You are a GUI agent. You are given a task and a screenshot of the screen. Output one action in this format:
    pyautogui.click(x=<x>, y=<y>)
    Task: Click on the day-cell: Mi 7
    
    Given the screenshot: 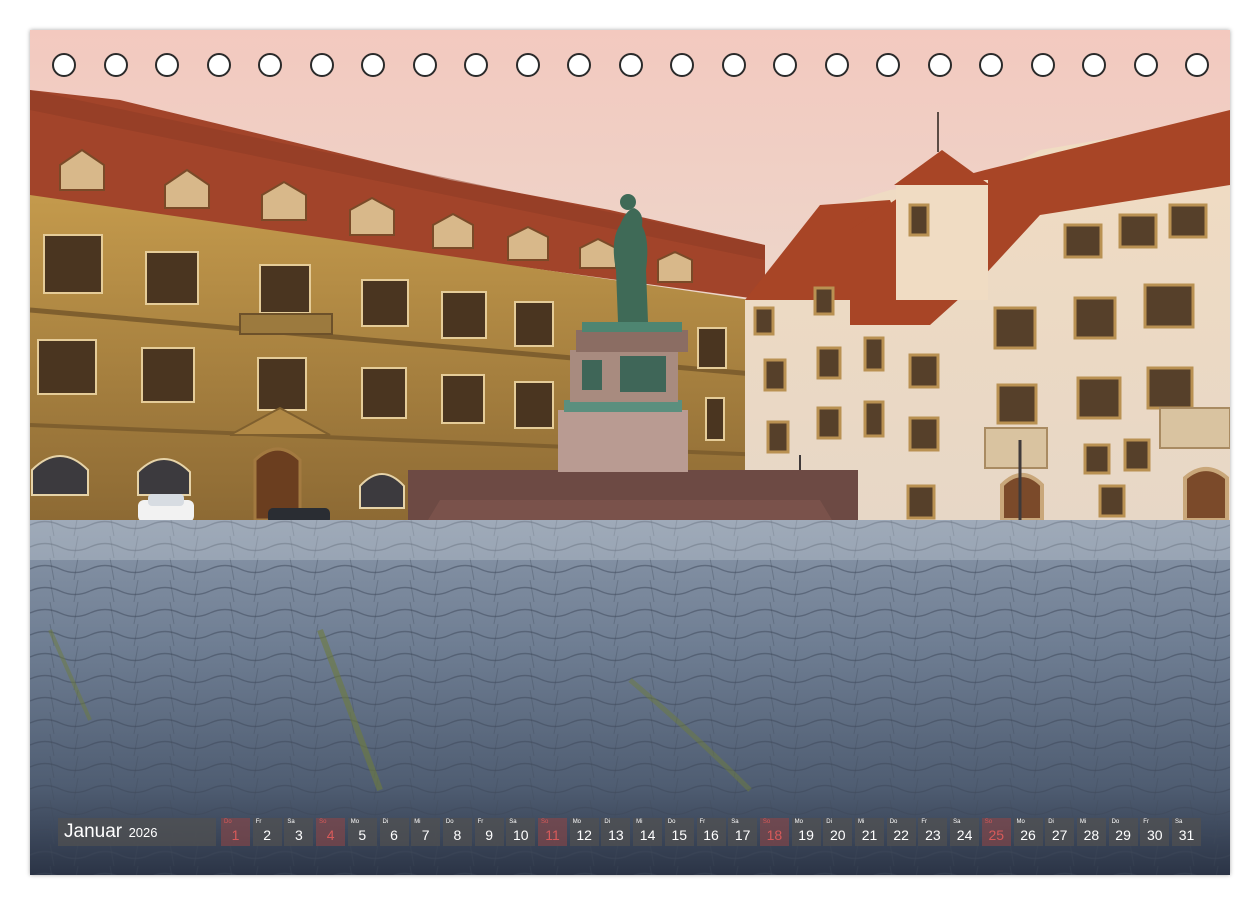 What is the action you would take?
    pyautogui.click(x=426, y=832)
    